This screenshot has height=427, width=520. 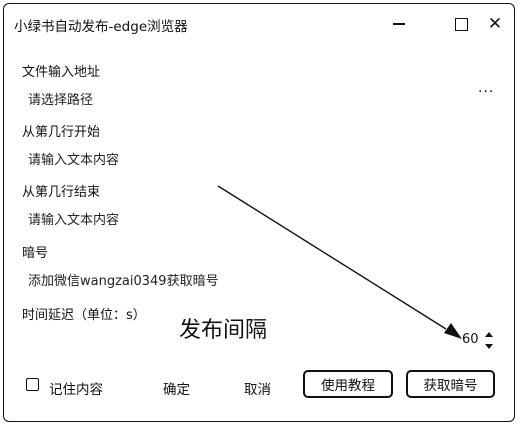 I want to click on tutorial-button: 使用教程, so click(x=348, y=384).